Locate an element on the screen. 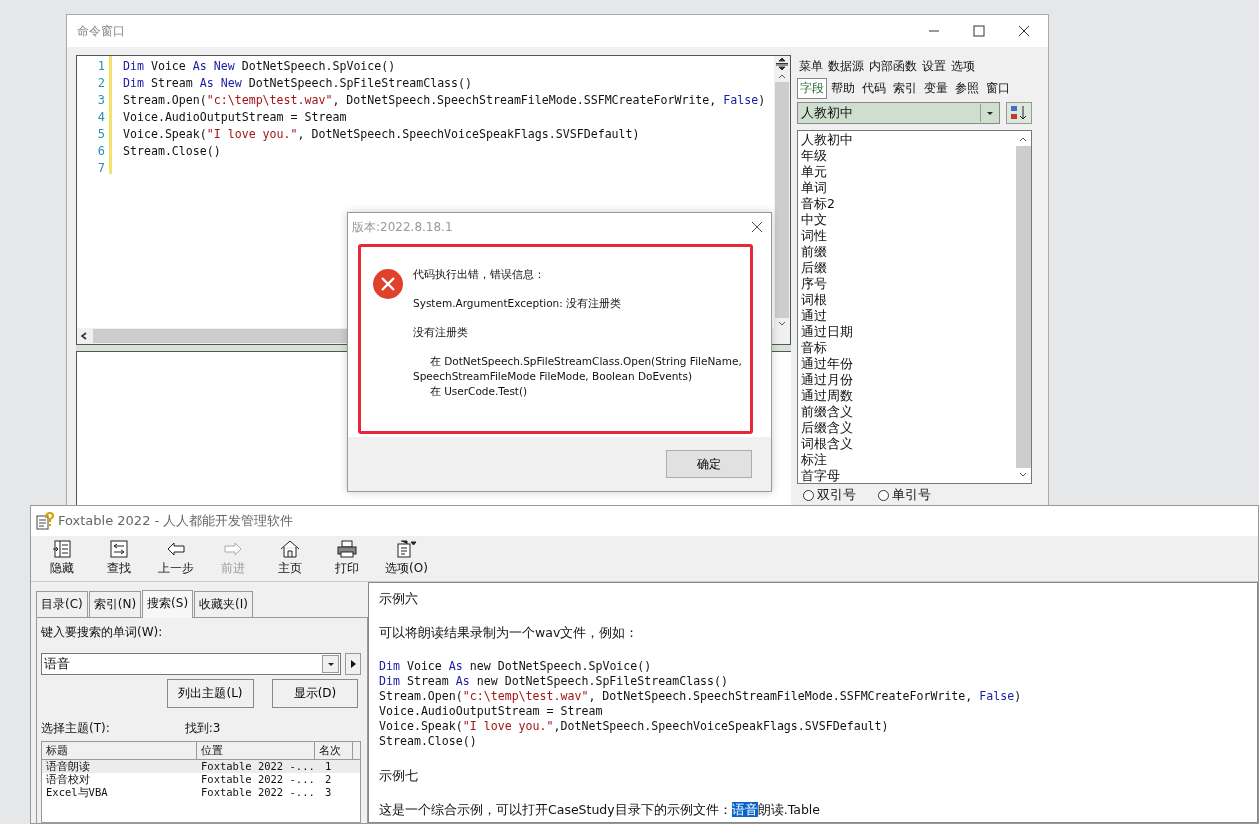  help-tab: 索引(N) is located at coordinates (115, 604).